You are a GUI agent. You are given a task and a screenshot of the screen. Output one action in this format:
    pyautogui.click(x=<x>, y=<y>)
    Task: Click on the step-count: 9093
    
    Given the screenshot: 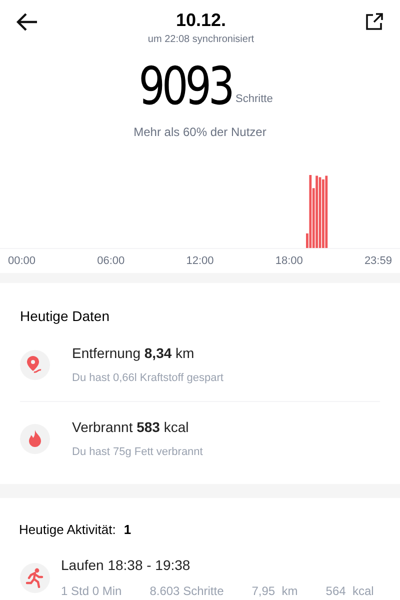 What is the action you would take?
    pyautogui.click(x=185, y=87)
    